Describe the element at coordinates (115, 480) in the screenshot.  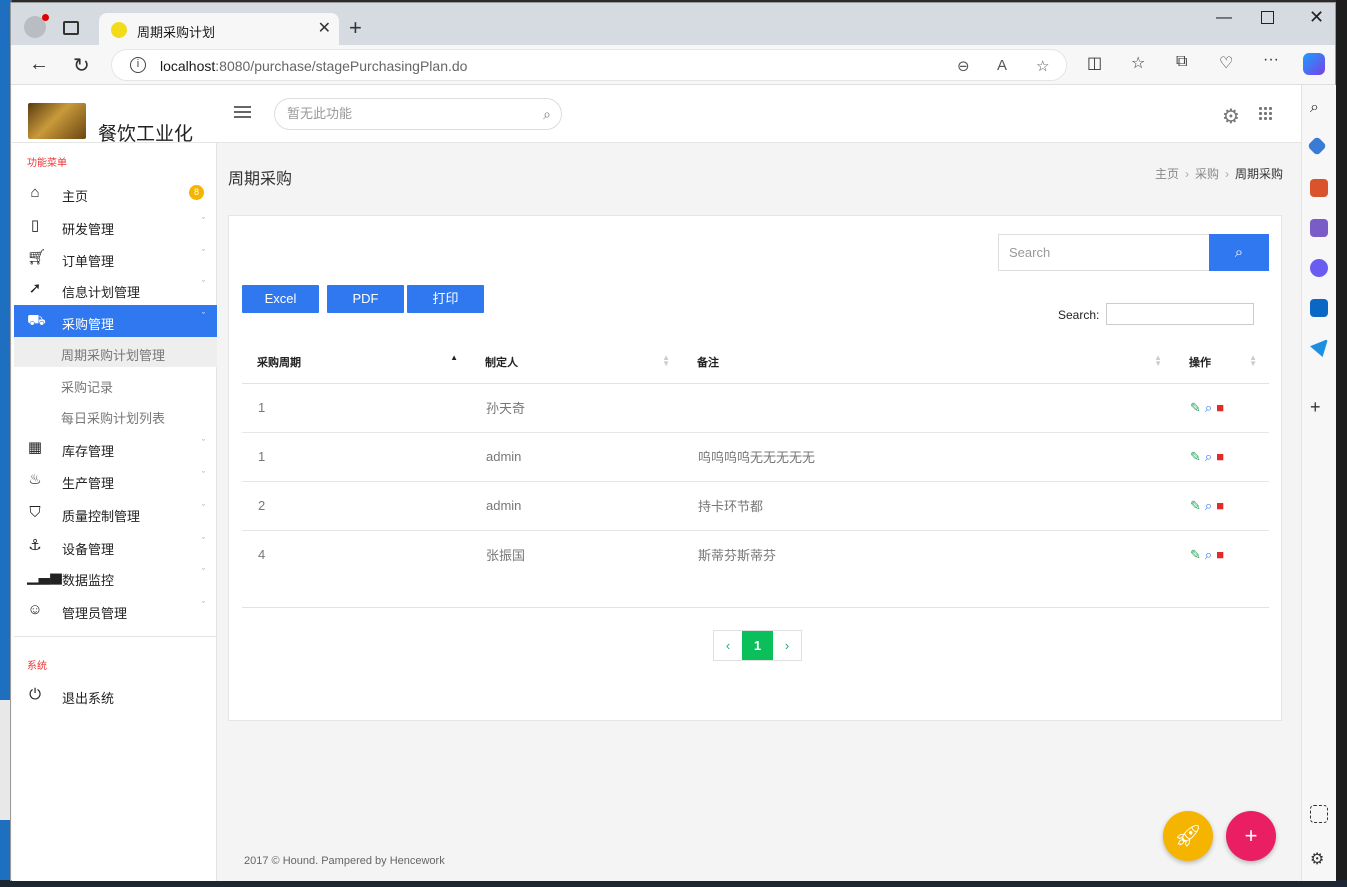
I see `sidebar-item-production: ♨ 生产管理 ˇ` at that location.